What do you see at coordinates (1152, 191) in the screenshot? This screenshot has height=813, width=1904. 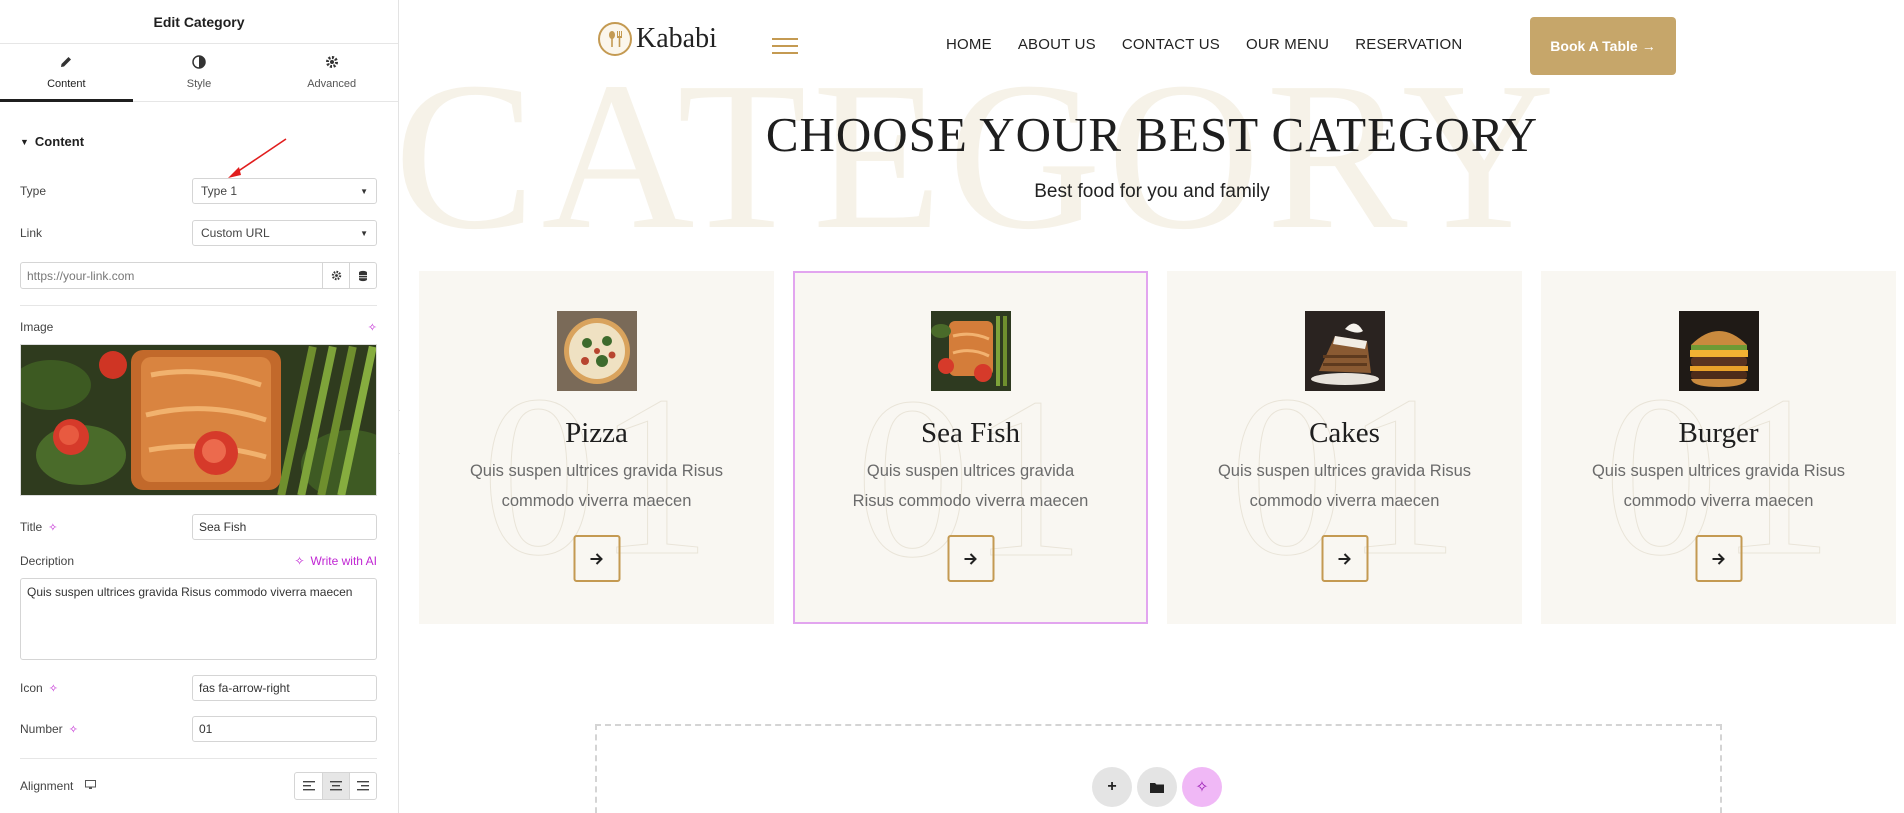 I see `section-subheading: Best food for you and family` at bounding box center [1152, 191].